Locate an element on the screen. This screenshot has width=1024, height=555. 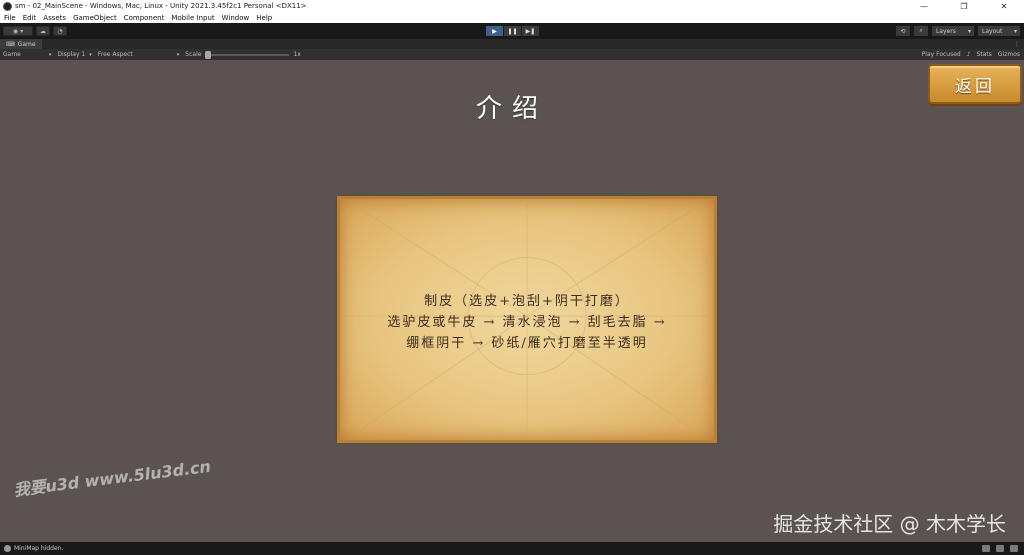
gizmos-toggle: Gizmos is located at coordinates (1009, 54).